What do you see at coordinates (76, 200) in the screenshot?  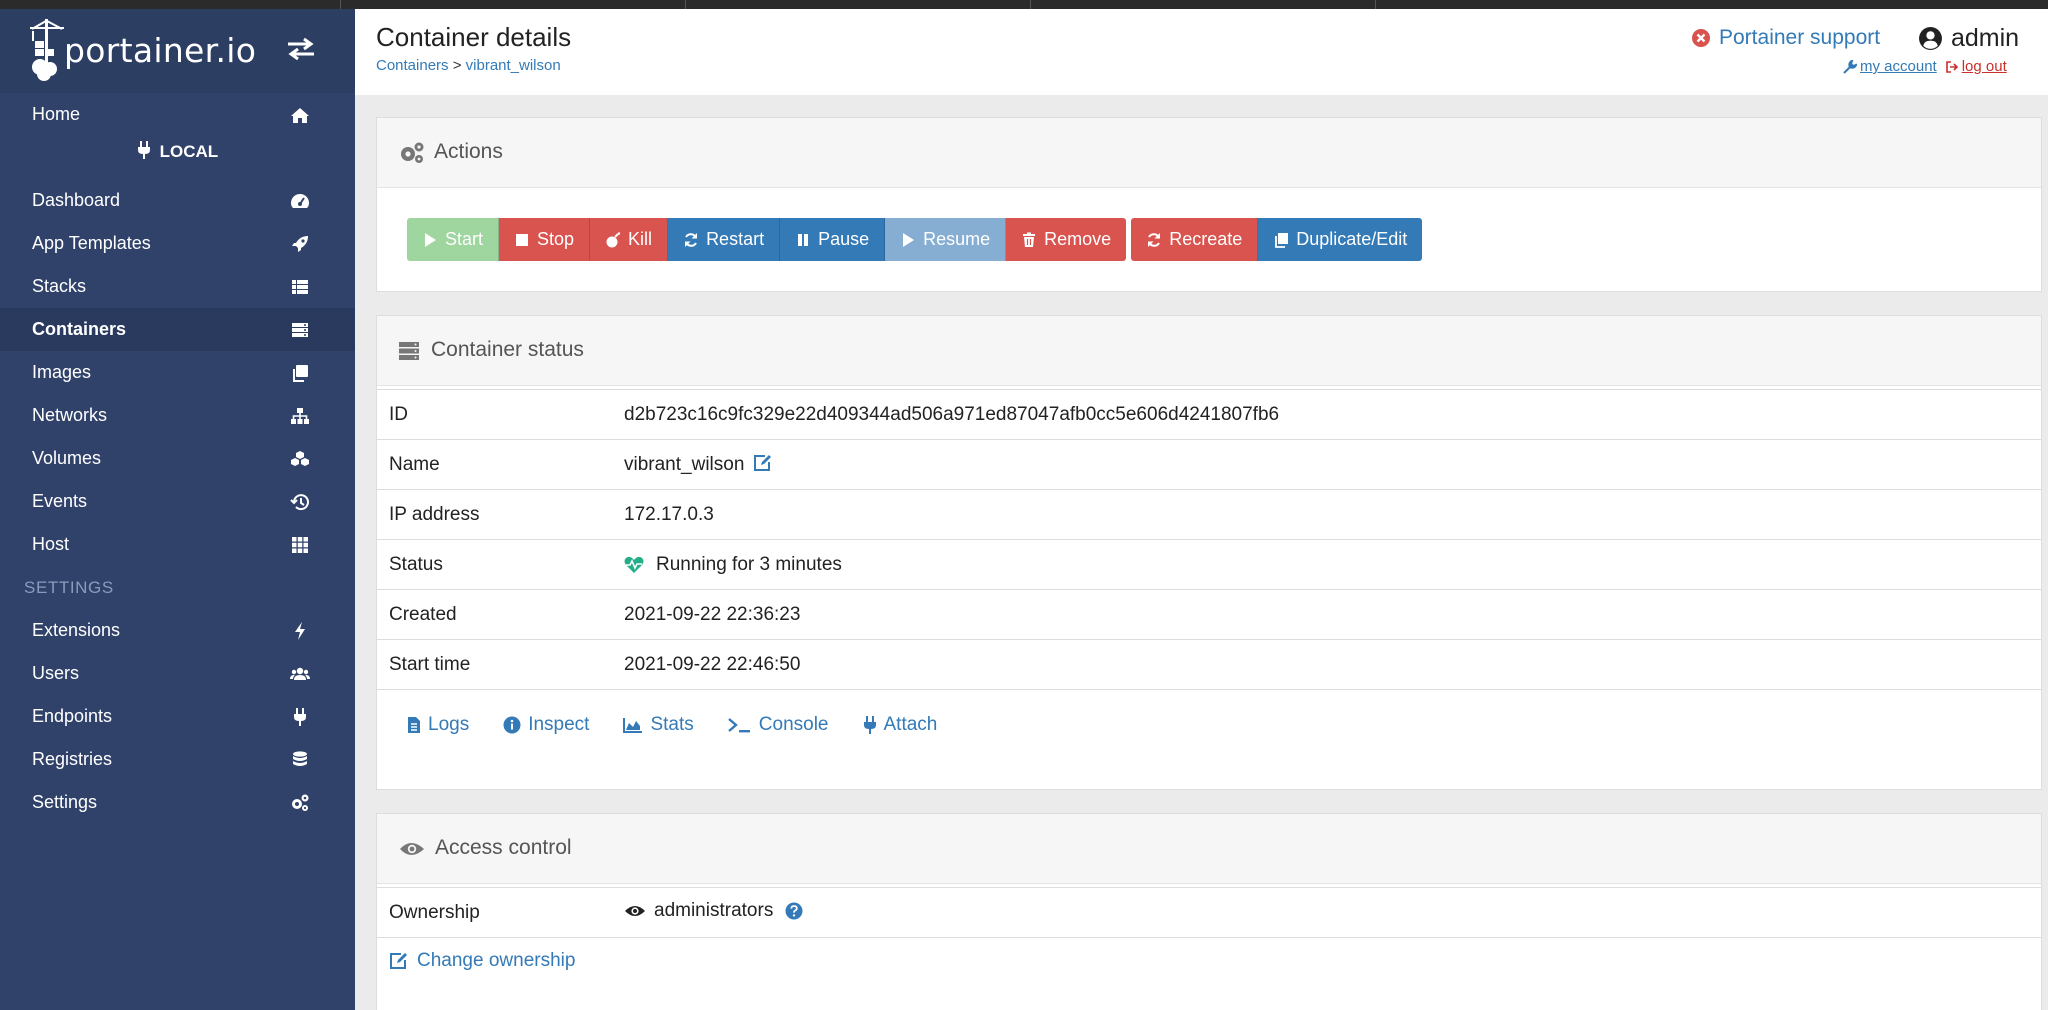 I see `sidebar-item-label: Dashboard` at bounding box center [76, 200].